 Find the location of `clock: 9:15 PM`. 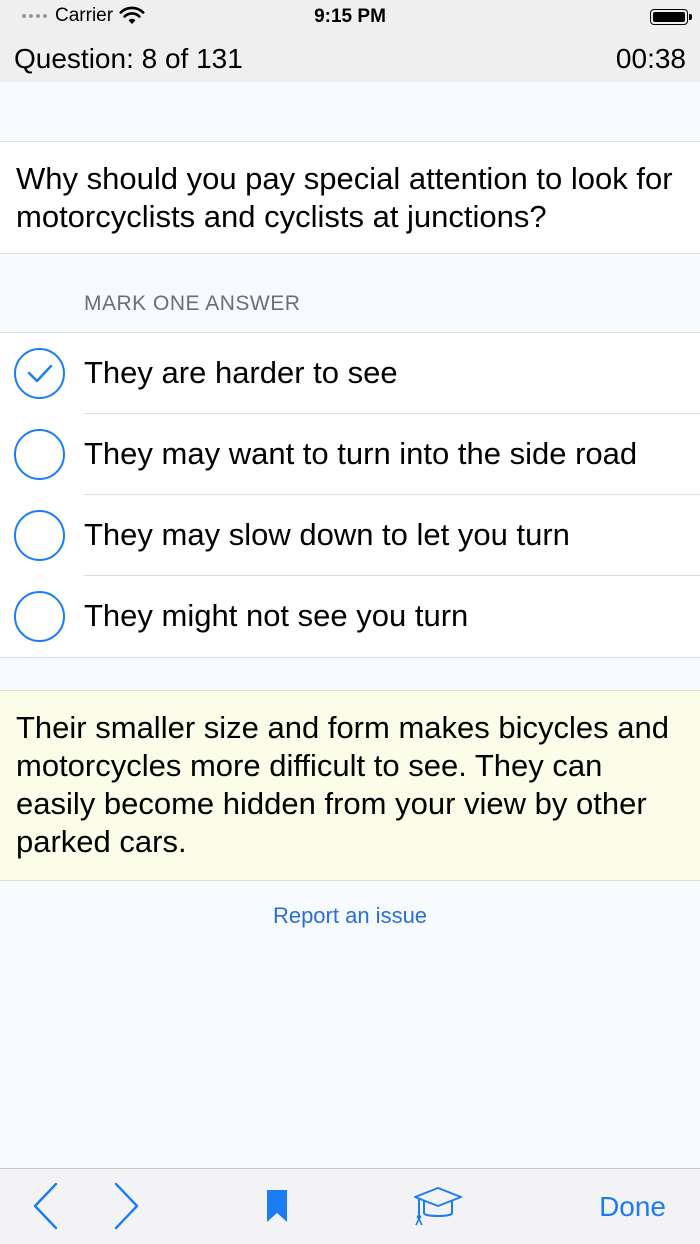

clock: 9:15 PM is located at coordinates (350, 16).